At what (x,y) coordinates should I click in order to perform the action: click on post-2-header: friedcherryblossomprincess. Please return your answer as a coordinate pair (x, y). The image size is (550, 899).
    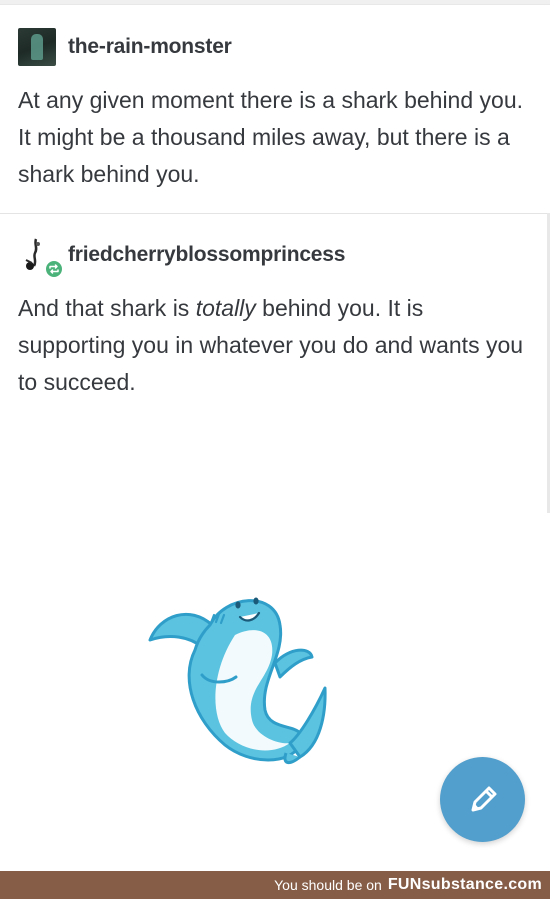
    Looking at the image, I should click on (181, 257).